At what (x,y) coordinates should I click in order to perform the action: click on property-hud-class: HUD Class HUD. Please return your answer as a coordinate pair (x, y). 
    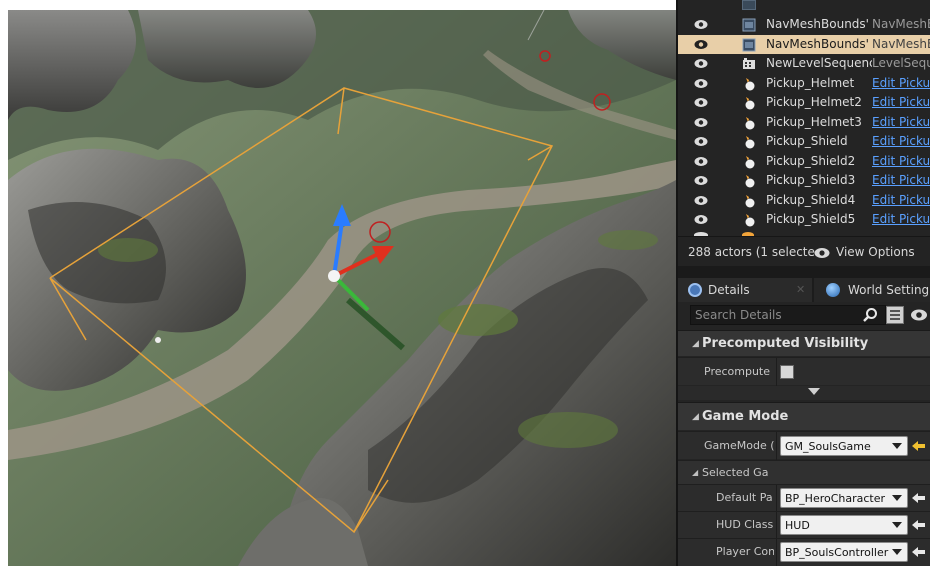
    Looking at the image, I should click on (804, 525).